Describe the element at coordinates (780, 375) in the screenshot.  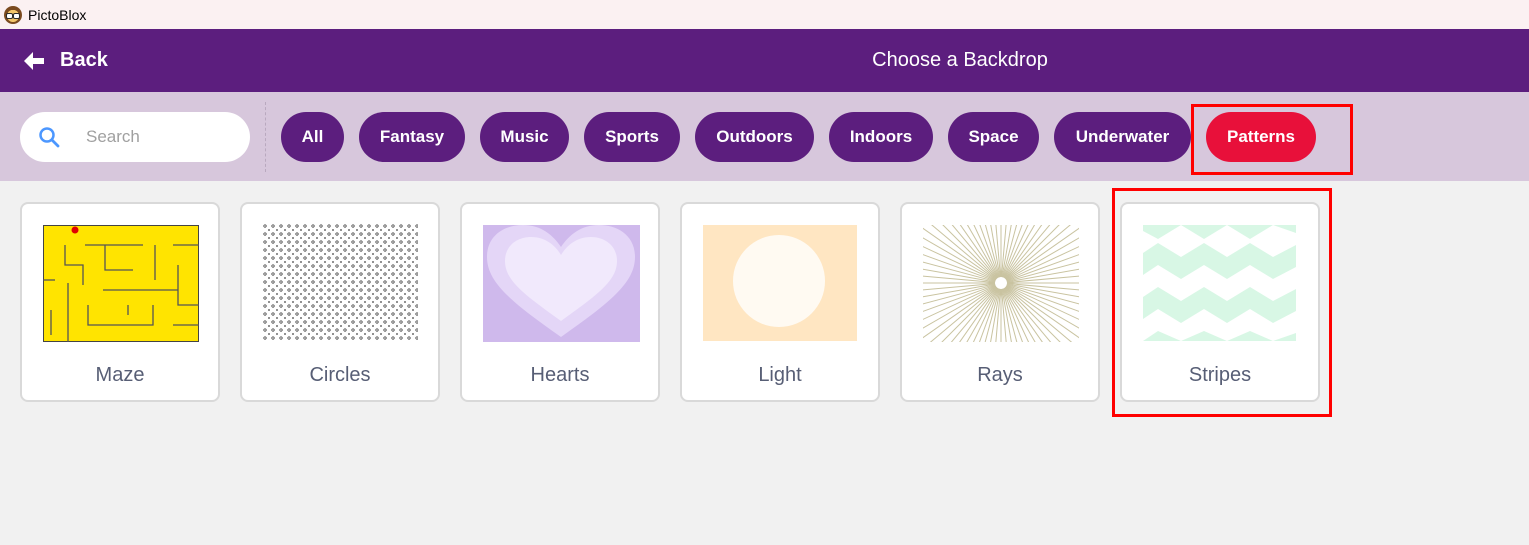
I see `backdrop-name: Light` at that location.